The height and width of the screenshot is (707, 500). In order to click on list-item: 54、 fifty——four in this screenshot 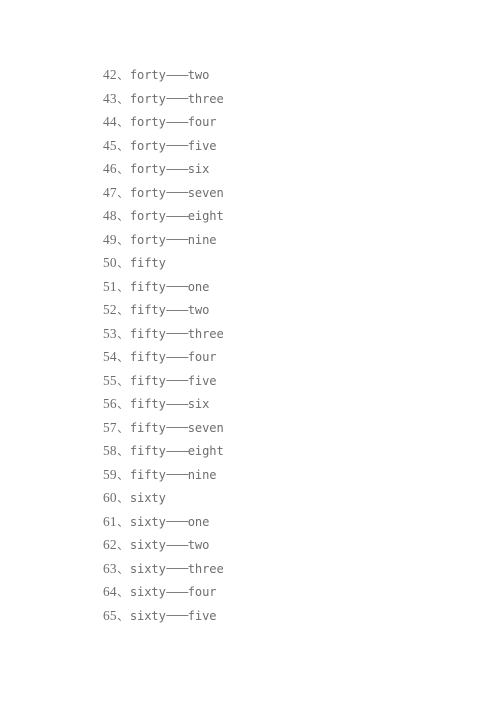, I will do `click(263, 357)`.